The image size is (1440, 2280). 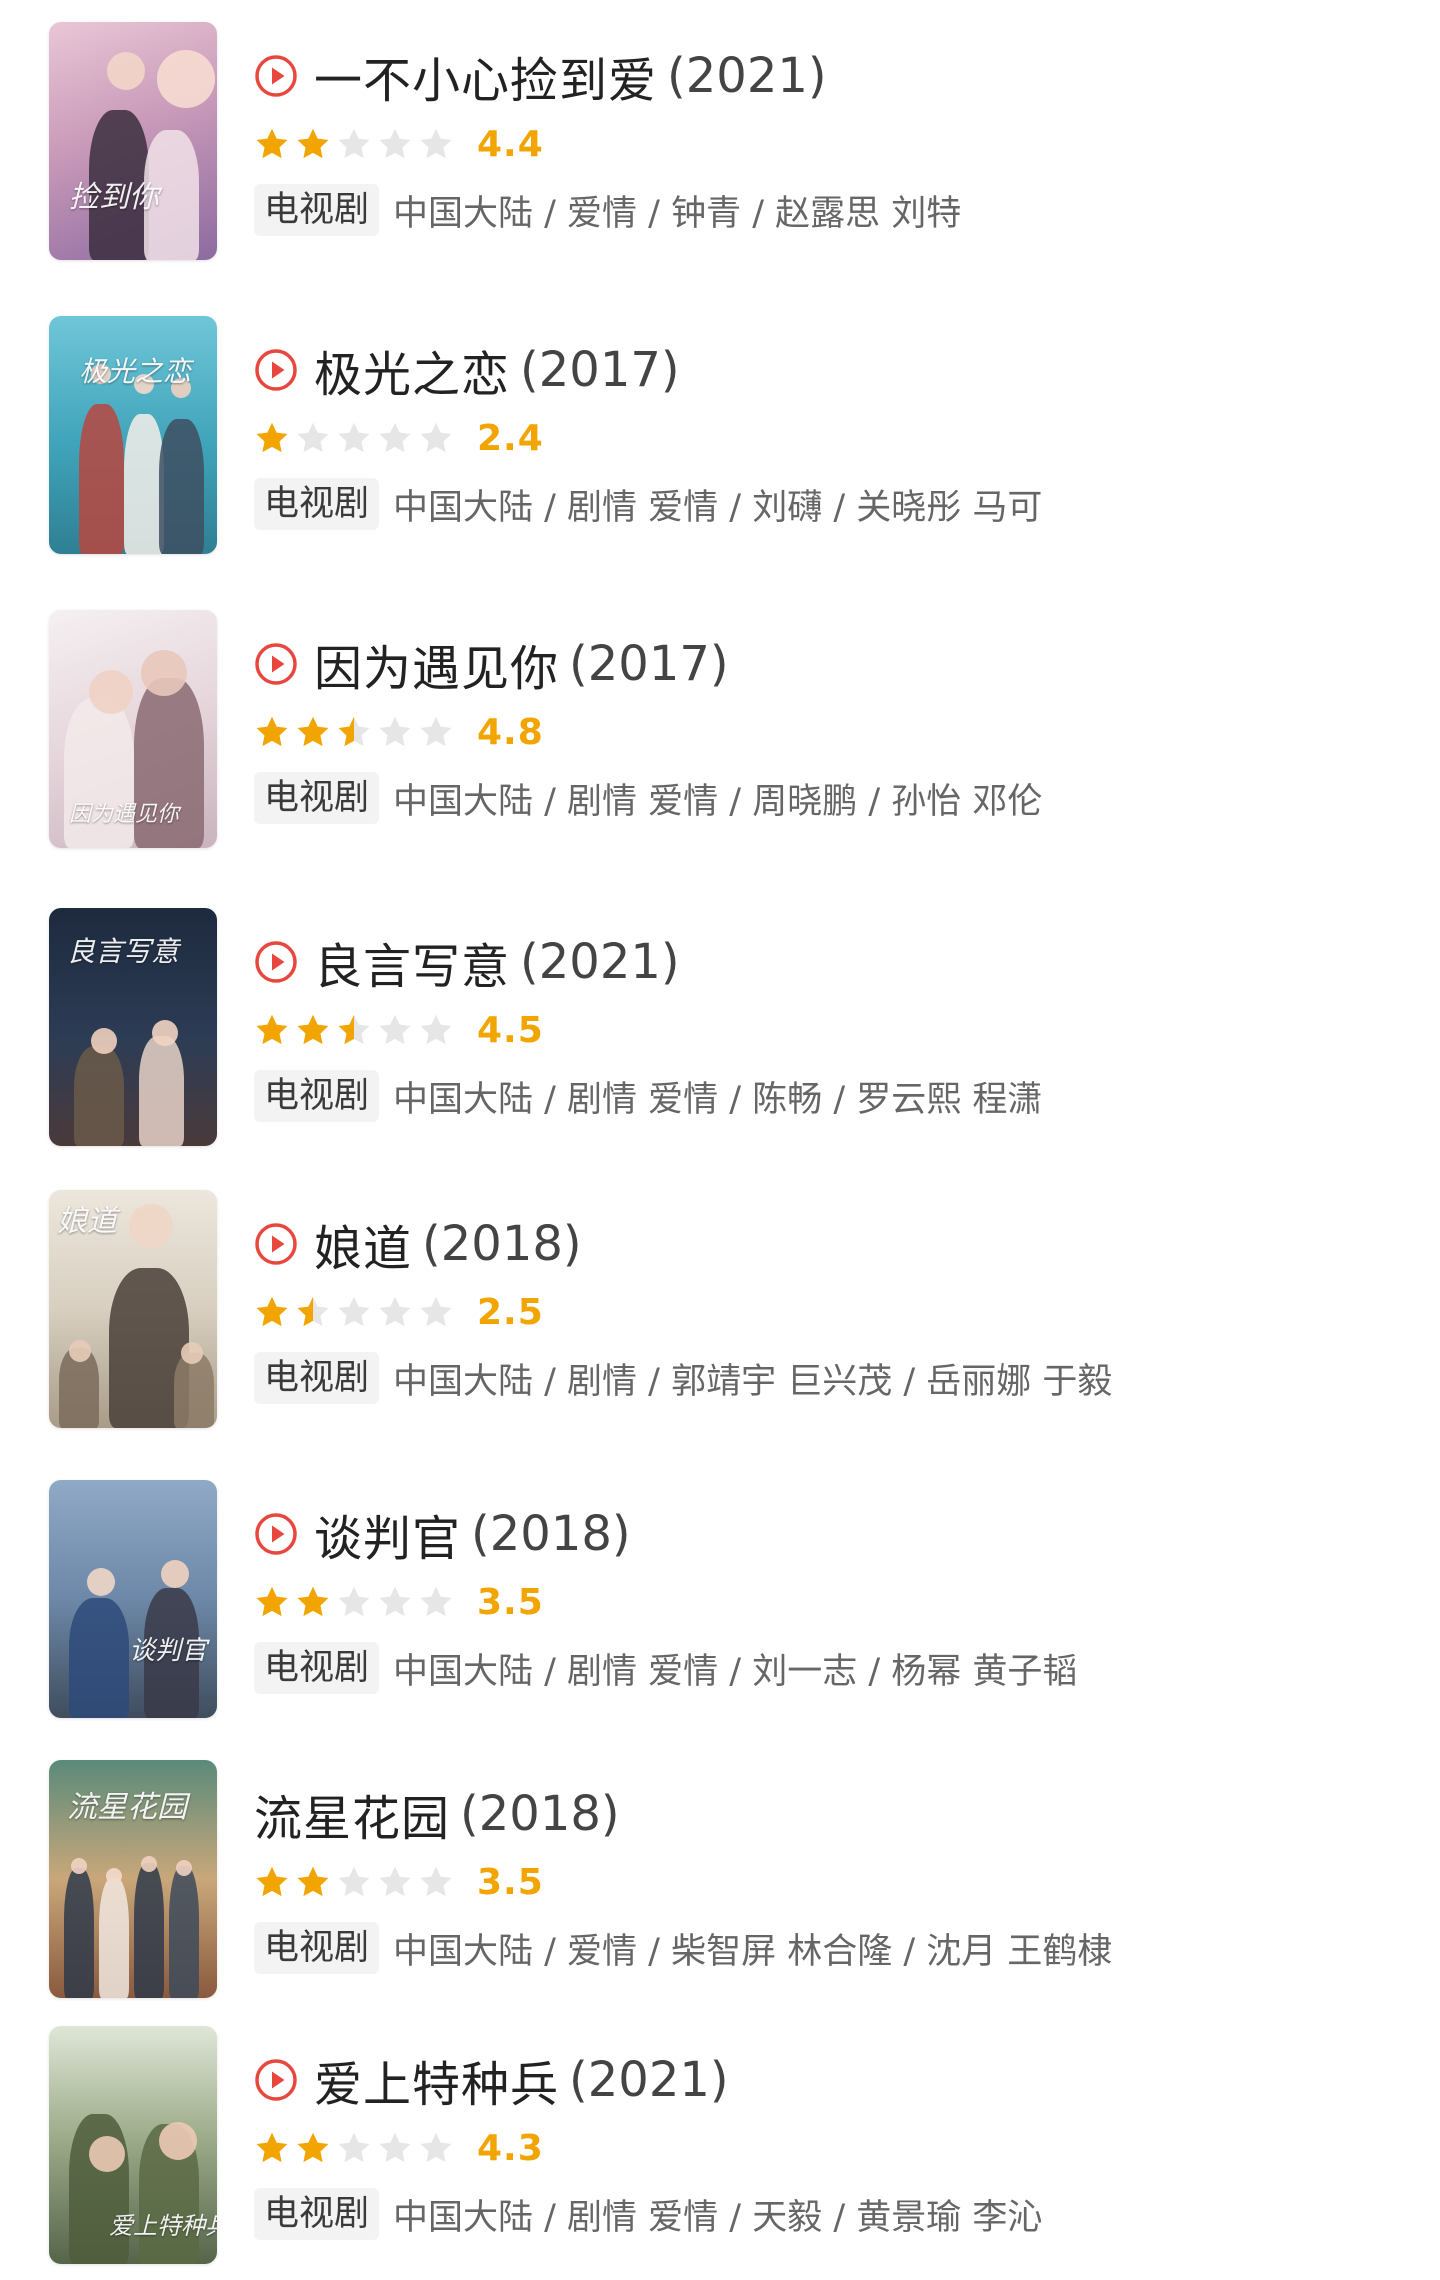 I want to click on series-title: 极光之恋, so click(x=412, y=370).